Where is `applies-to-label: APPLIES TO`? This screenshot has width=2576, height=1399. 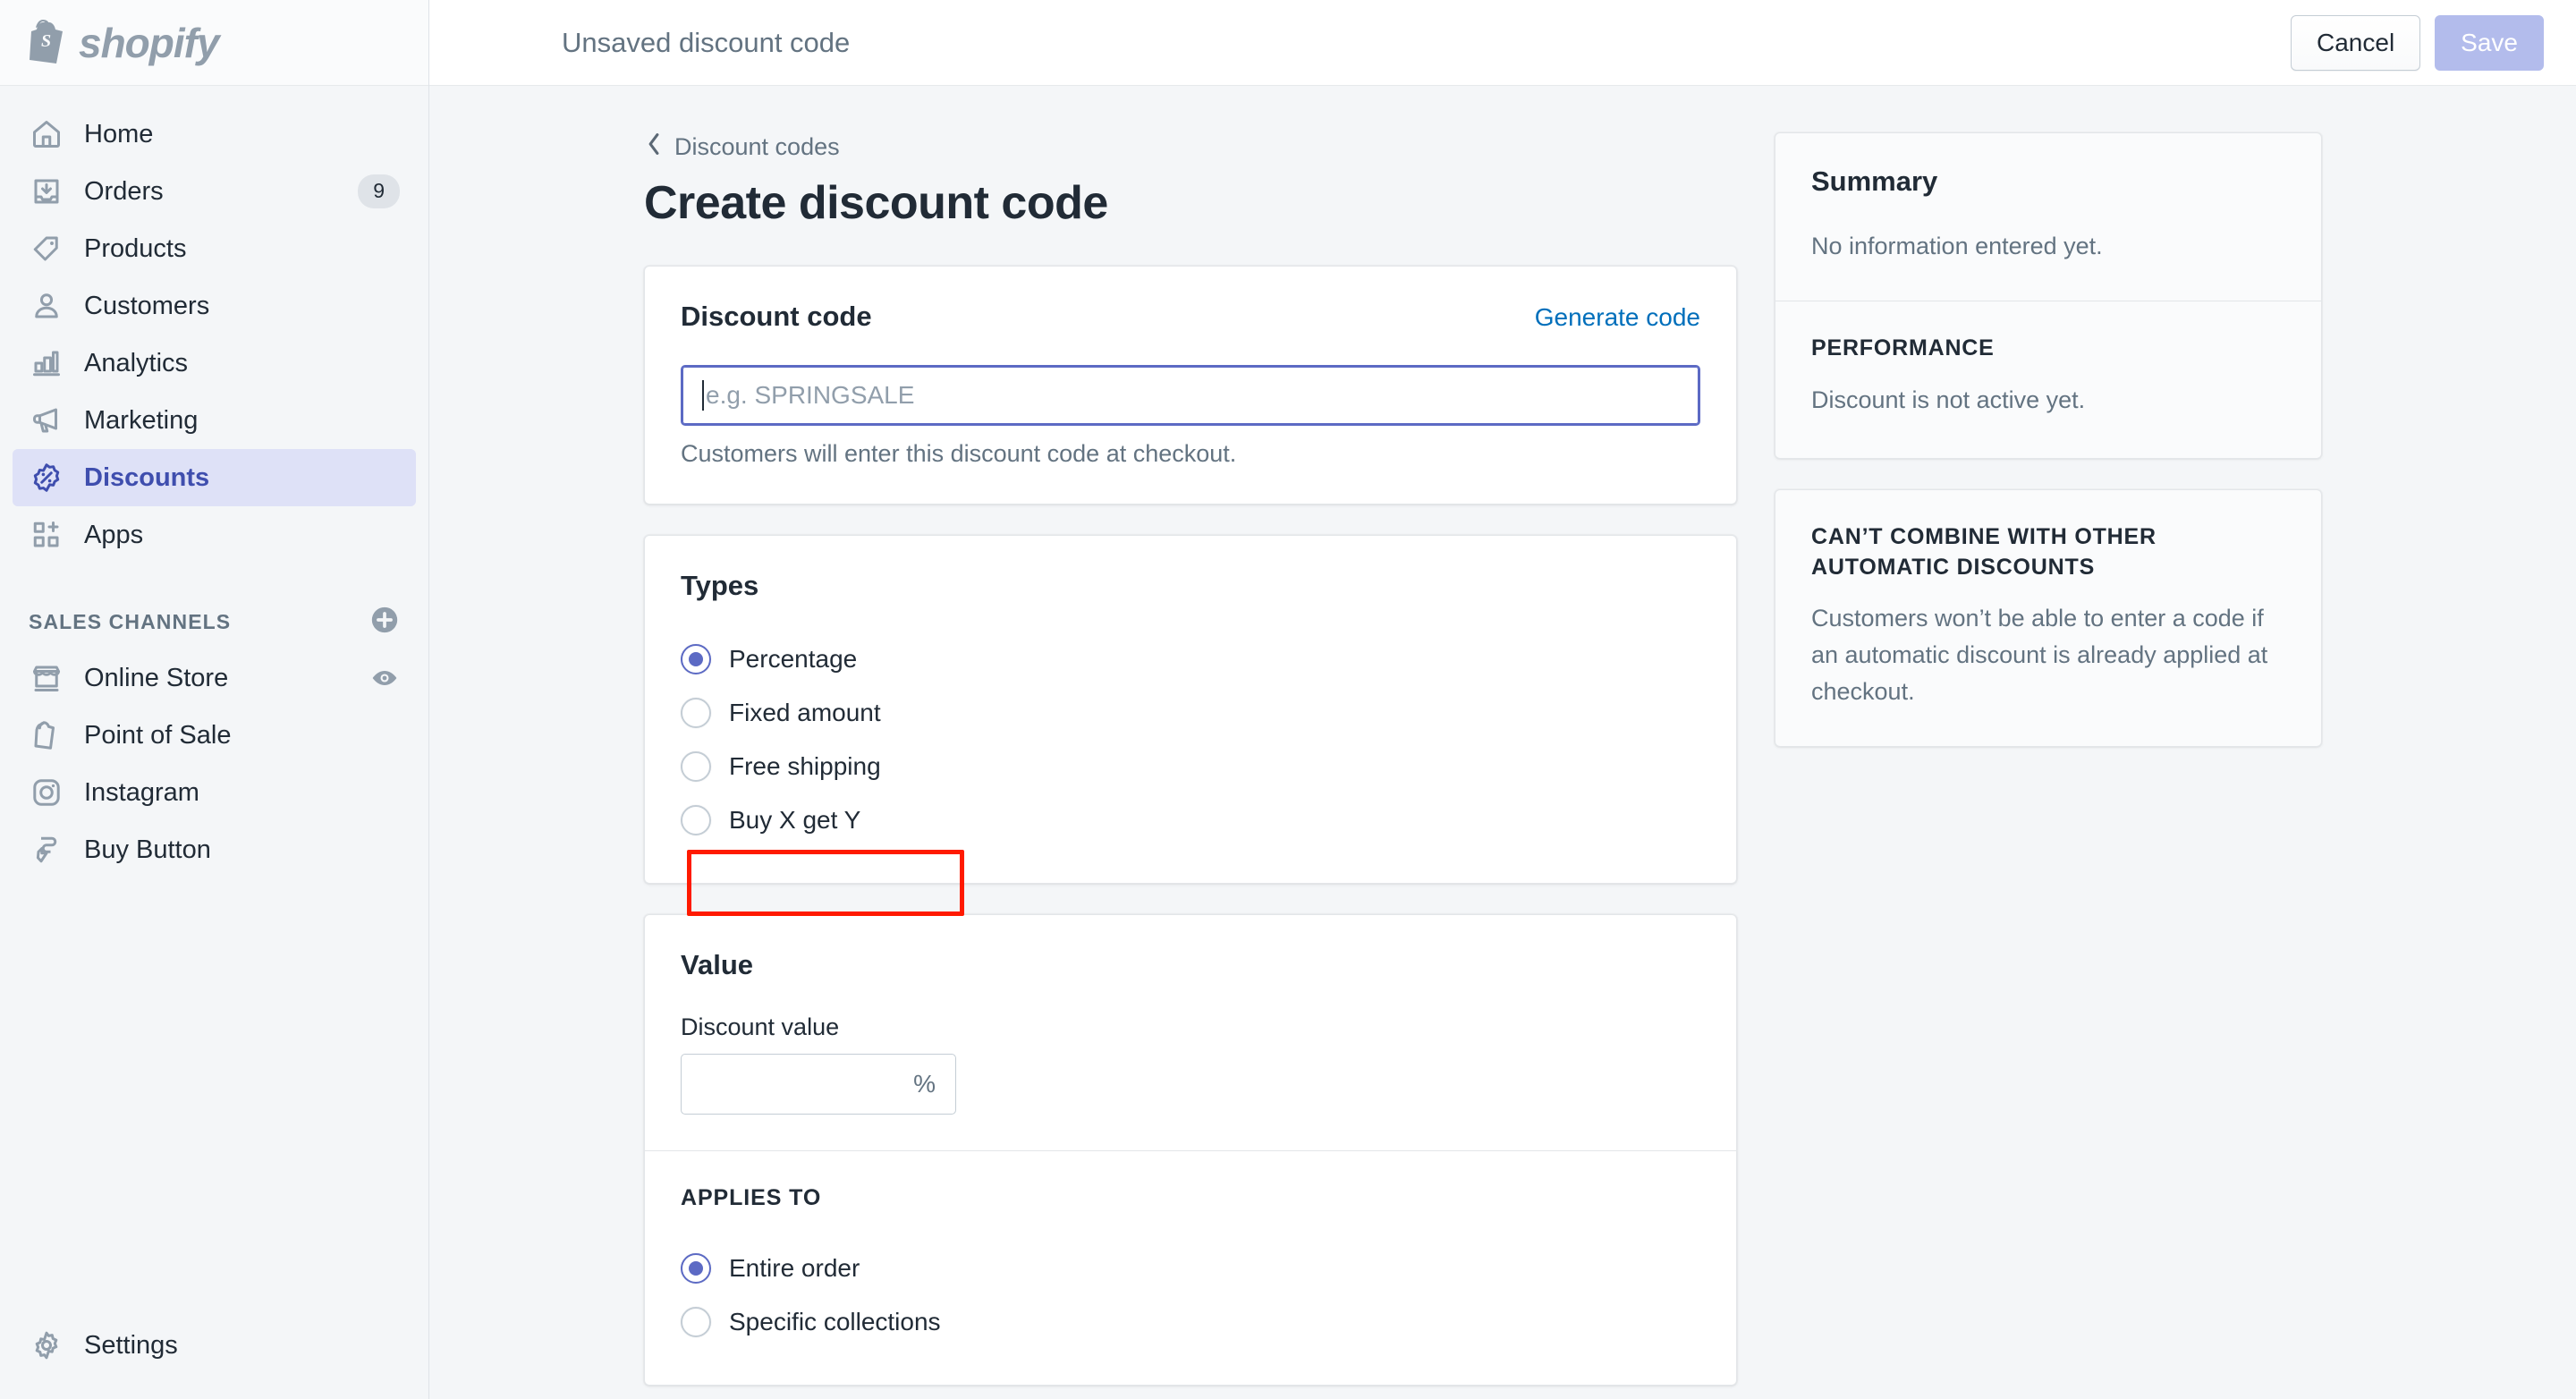 applies-to-label: APPLIES TO is located at coordinates (751, 1197).